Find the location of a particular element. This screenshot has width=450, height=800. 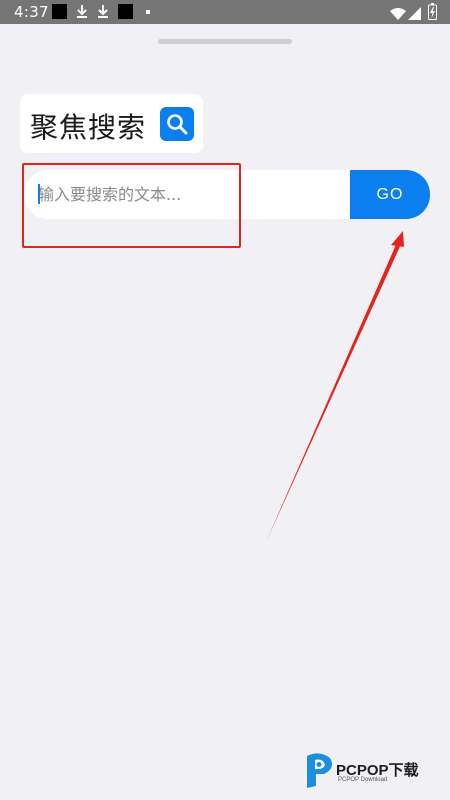

title-card: 聚焦搜索 is located at coordinates (111, 123).